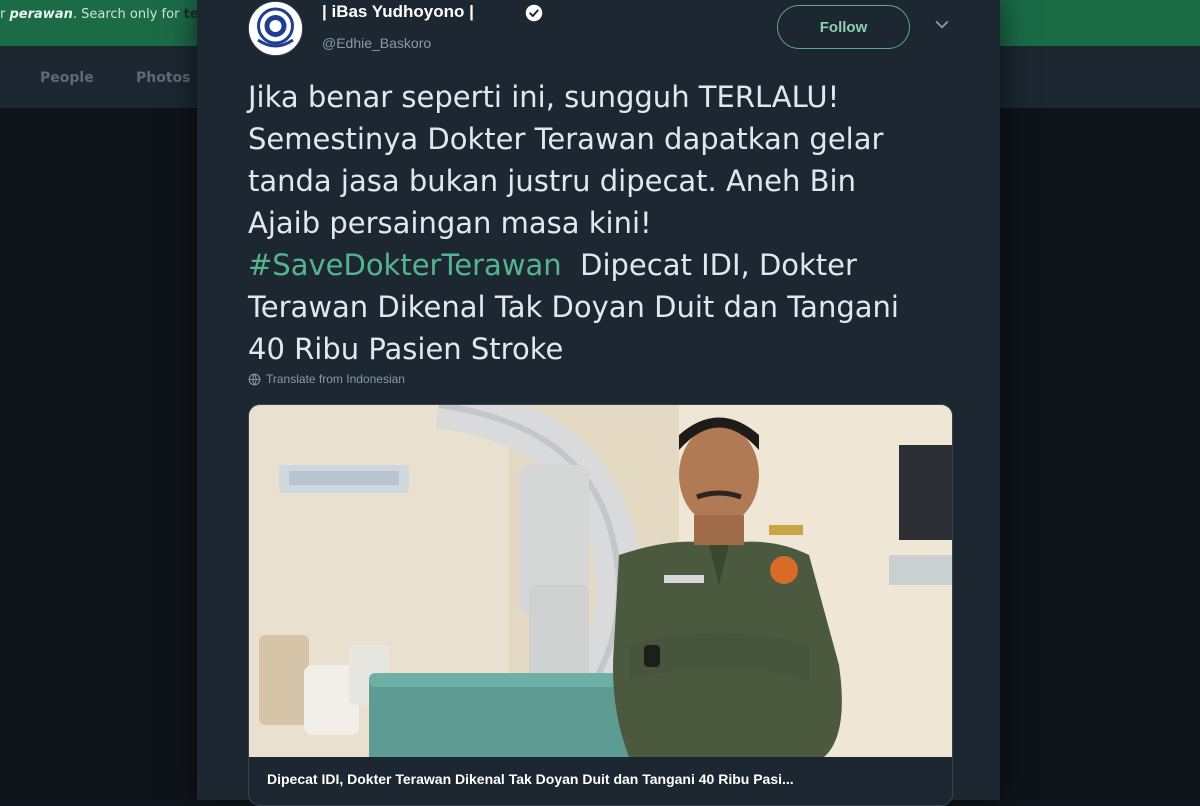  Describe the element at coordinates (566, 139) in the screenshot. I see `tweet-text-line: Semestinya Dokter Terawan dapatkan gelar` at that location.